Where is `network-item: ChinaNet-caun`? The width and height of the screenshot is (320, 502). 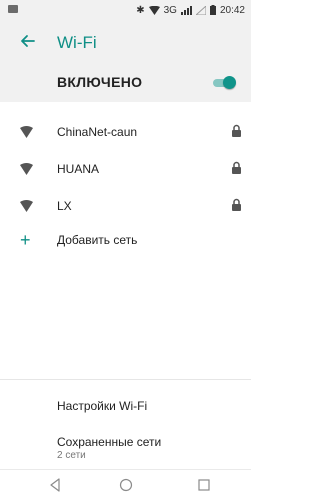 network-item: ChinaNet-caun is located at coordinates (125, 132).